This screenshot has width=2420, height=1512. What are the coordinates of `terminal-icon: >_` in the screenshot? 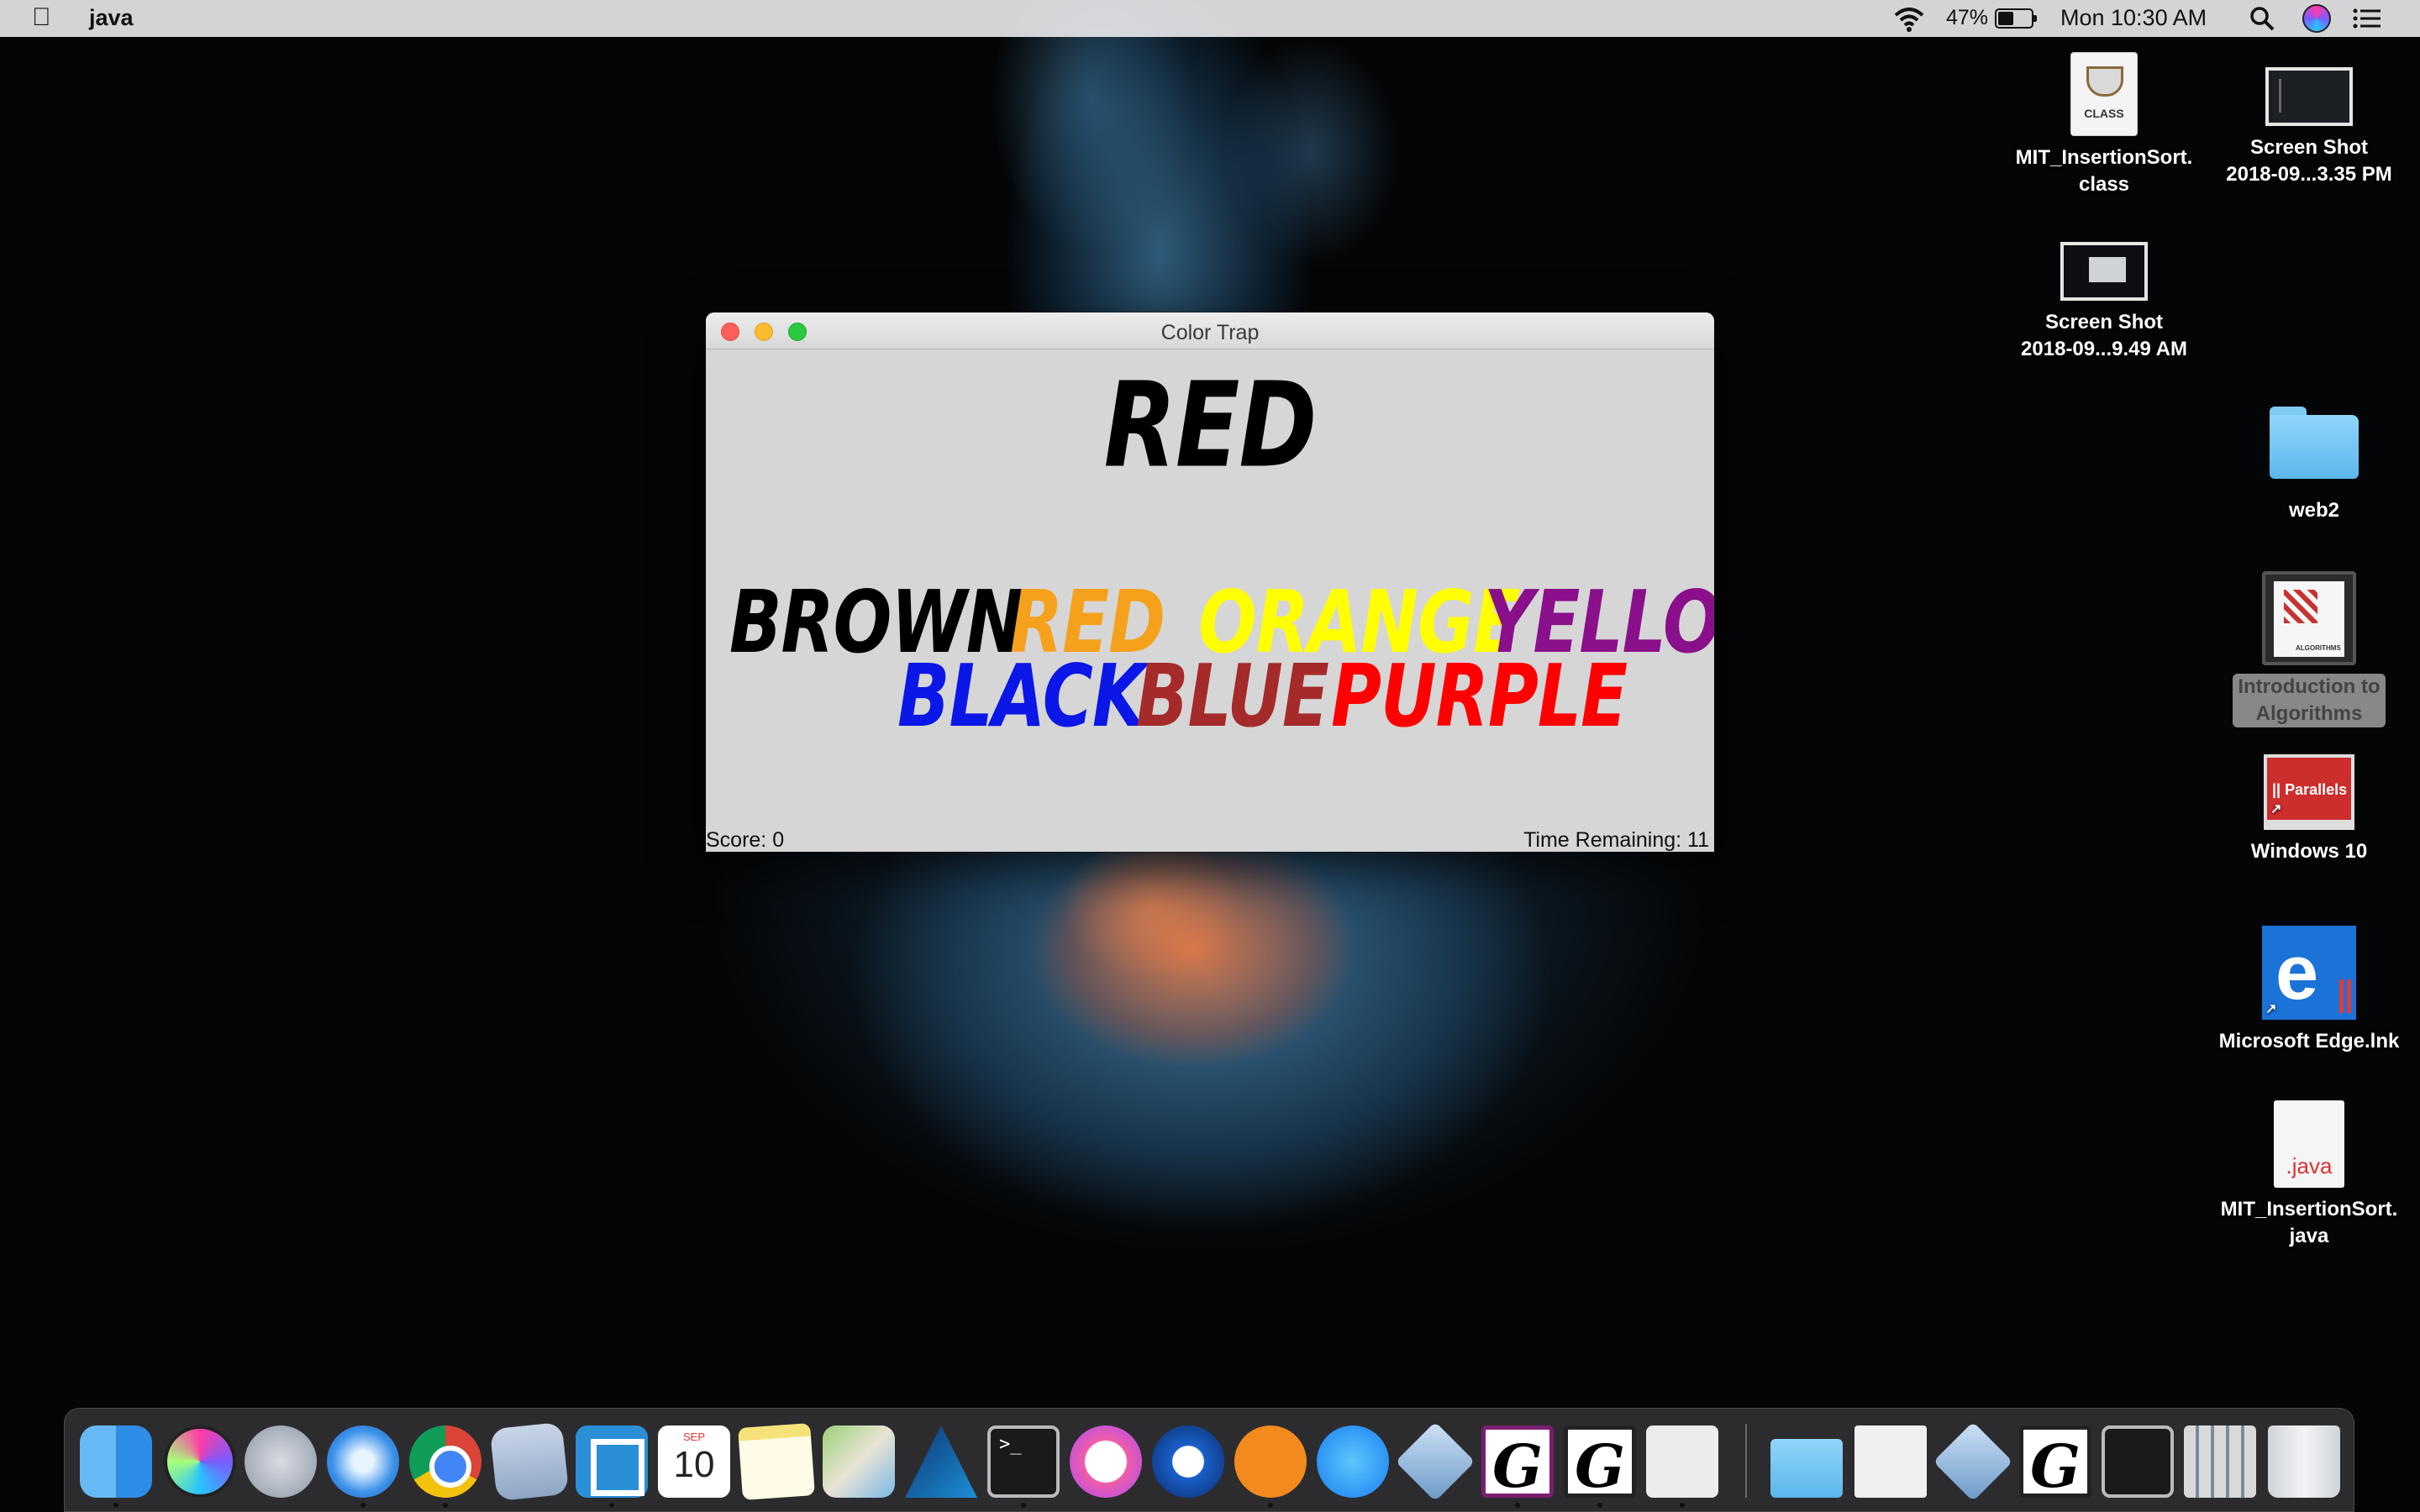 It's located at (1023, 1461).